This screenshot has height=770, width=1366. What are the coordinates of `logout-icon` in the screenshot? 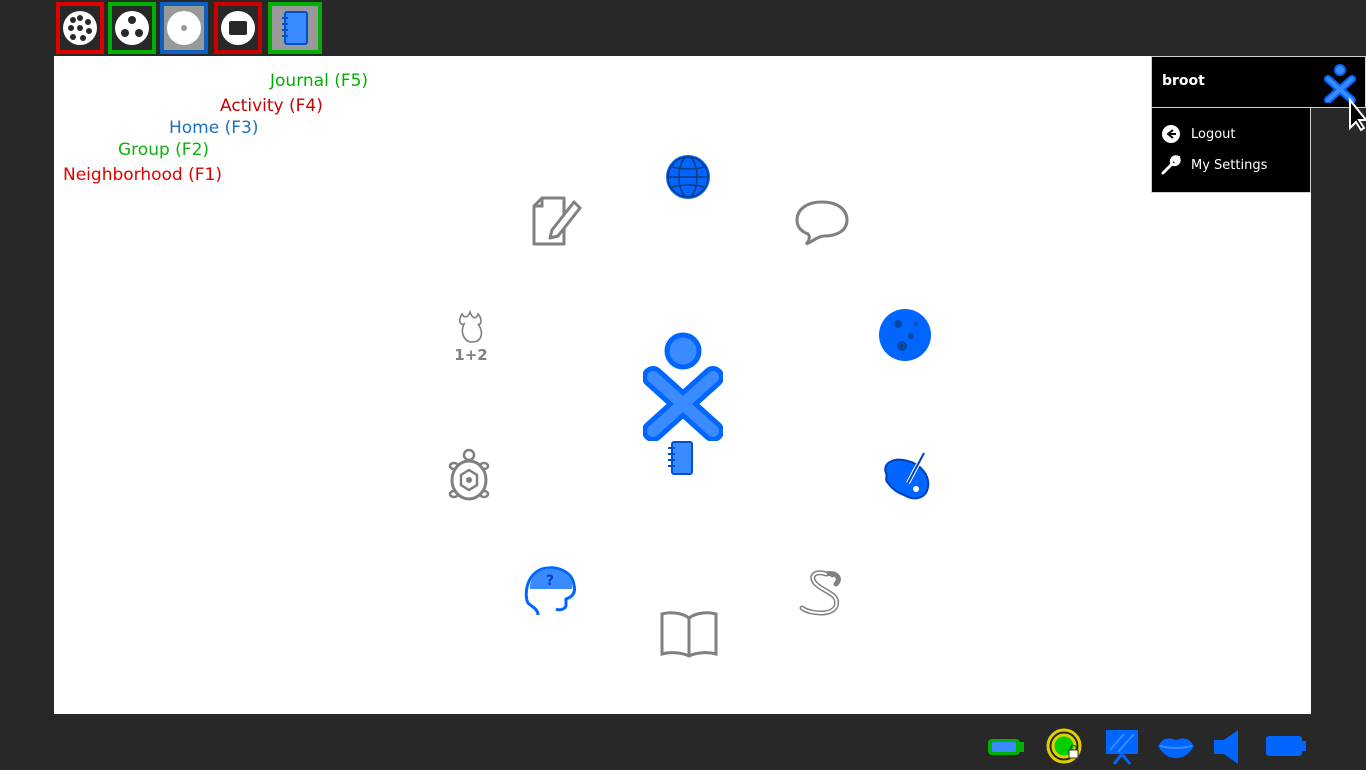 It's located at (1171, 134).